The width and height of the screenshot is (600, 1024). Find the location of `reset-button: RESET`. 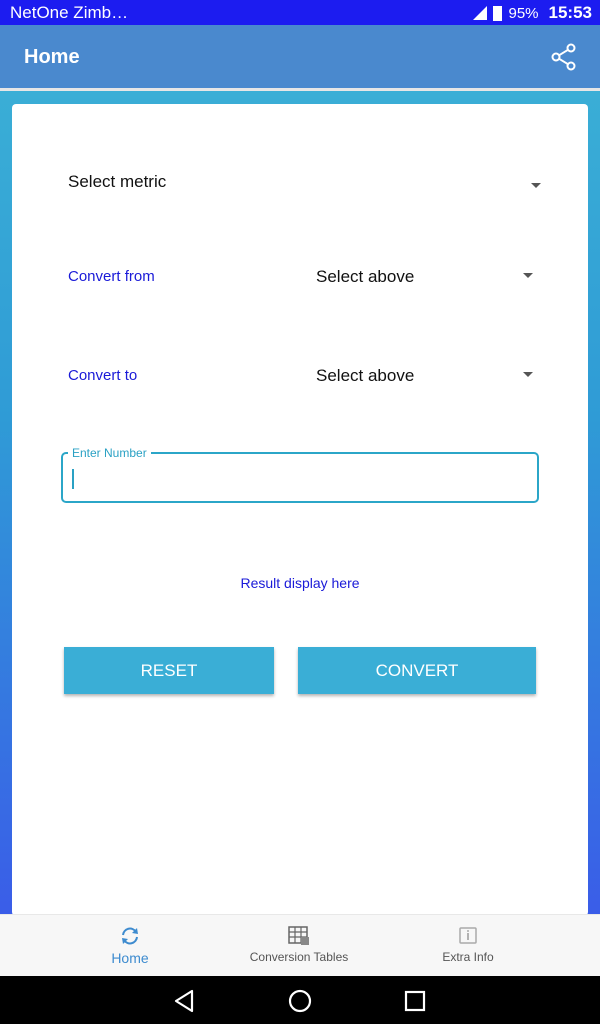

reset-button: RESET is located at coordinates (169, 670).